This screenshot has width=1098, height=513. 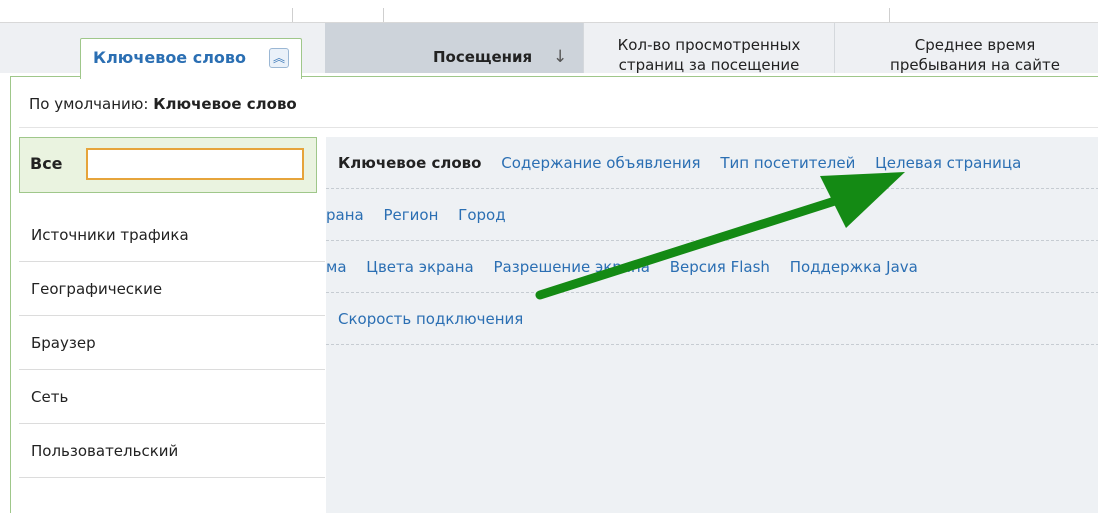 I want to click on header-cell-visits: Посещения ↓, so click(x=454, y=48).